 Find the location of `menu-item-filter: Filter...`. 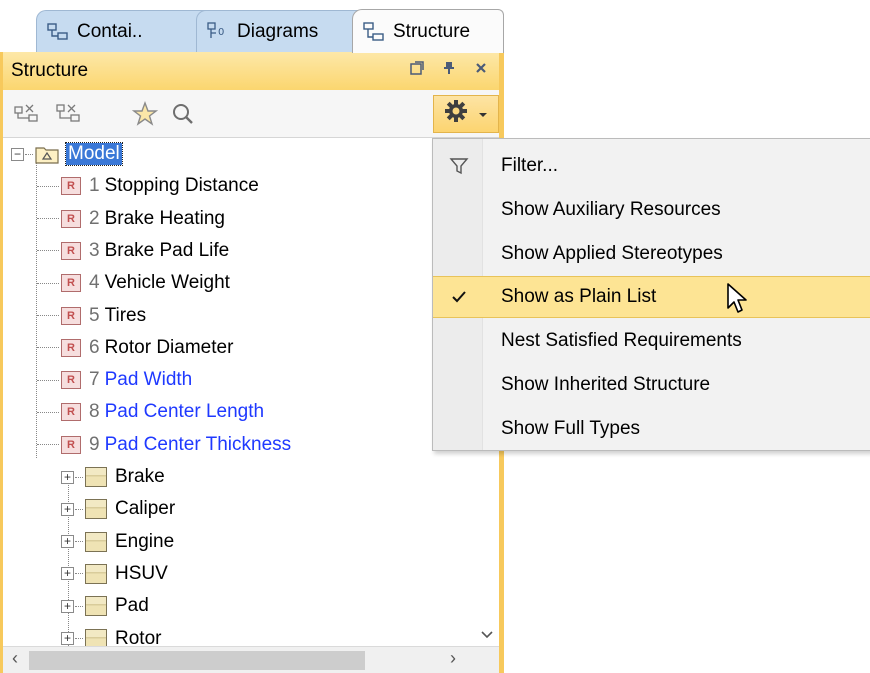

menu-item-filter: Filter... is located at coordinates (651, 166).